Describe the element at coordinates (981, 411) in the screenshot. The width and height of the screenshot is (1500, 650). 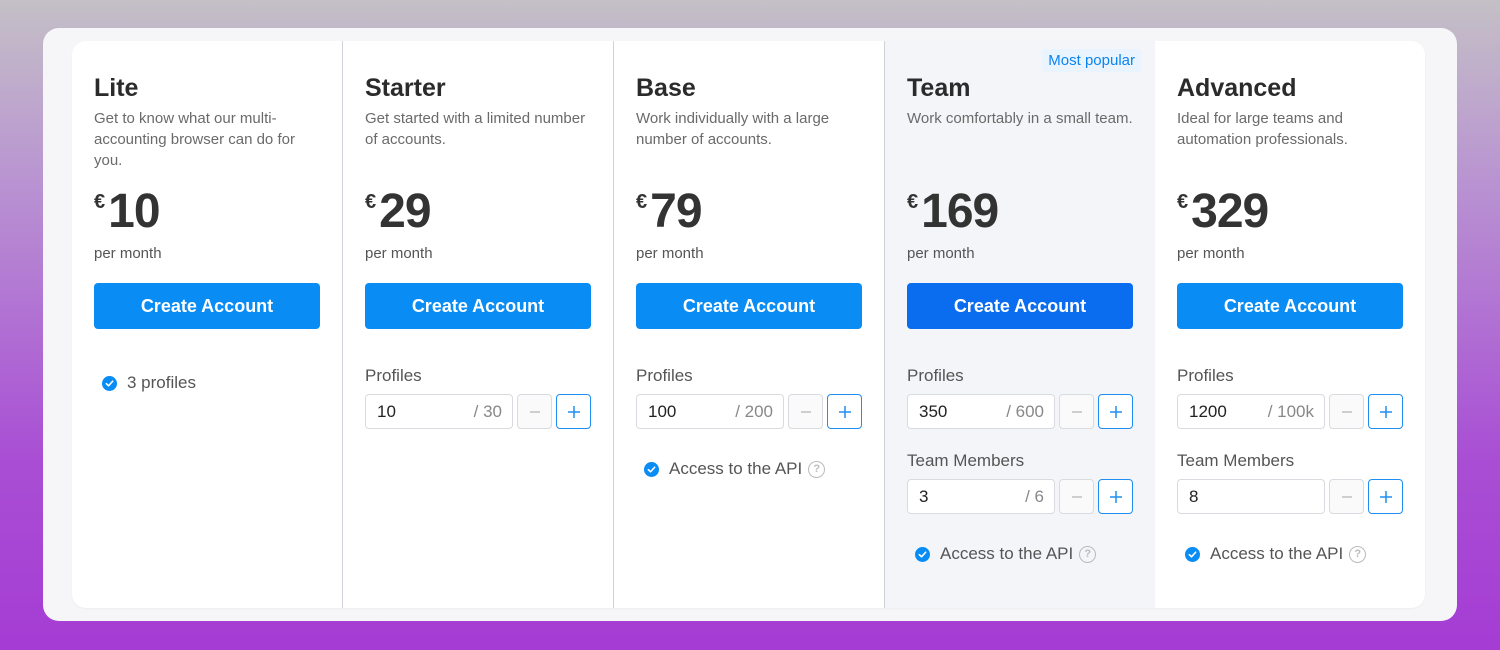
I see `profiles-input: 350 / 600` at that location.